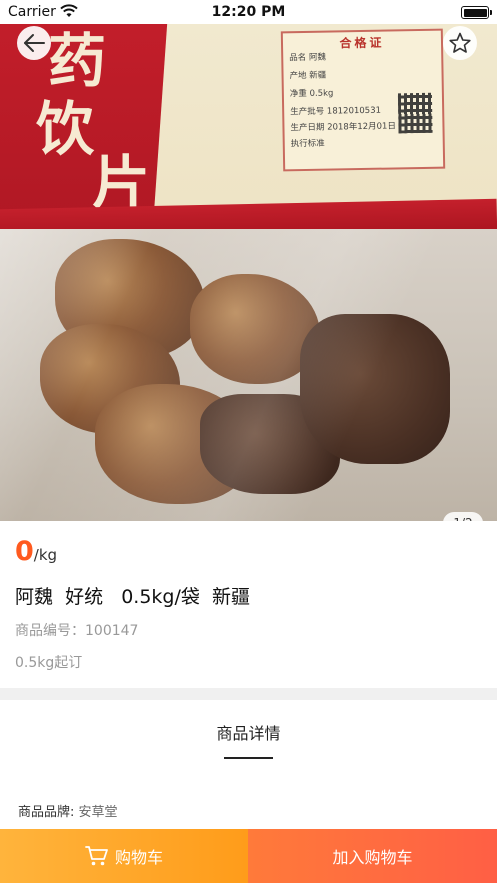  What do you see at coordinates (308, 58) in the screenshot?
I see `certificate-line: 品名 阿魏` at bounding box center [308, 58].